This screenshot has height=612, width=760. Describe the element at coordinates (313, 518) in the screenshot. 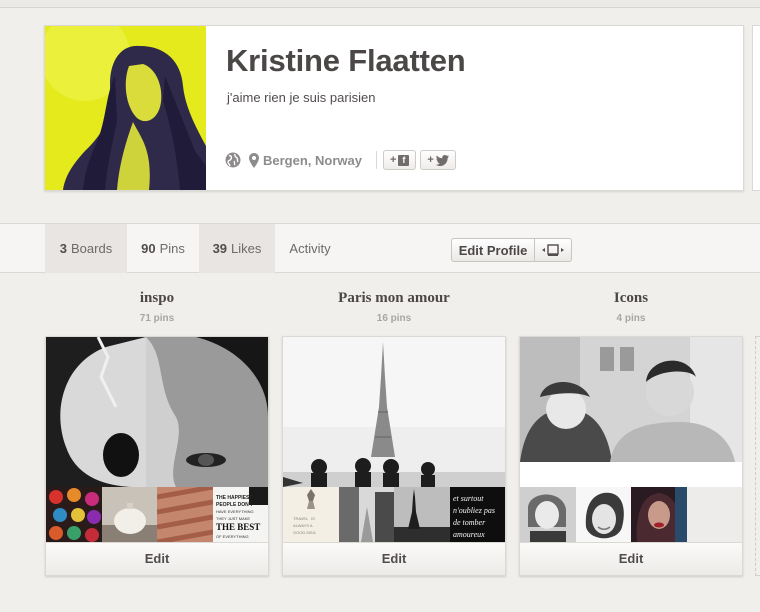

I see `thumb-text: IS` at that location.